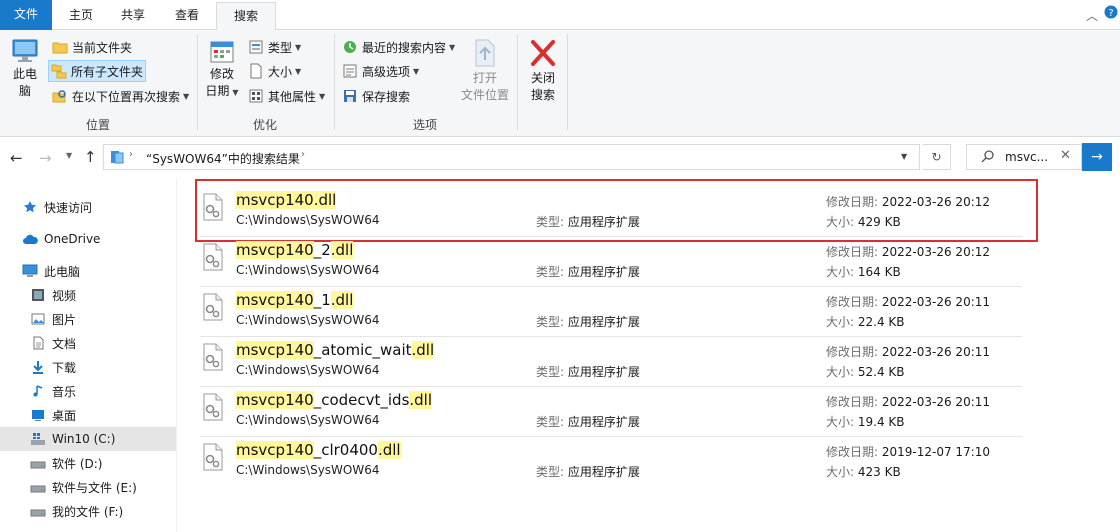 Image resolution: width=1120 pixels, height=532 pixels. What do you see at coordinates (88, 391) in the screenshot?
I see `nav-item: 音乐` at bounding box center [88, 391].